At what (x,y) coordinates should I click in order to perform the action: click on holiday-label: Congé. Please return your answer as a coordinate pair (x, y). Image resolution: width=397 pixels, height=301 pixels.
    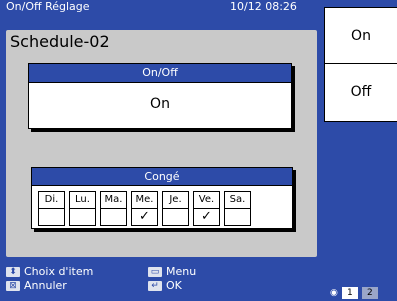
    Looking at the image, I should click on (162, 177).